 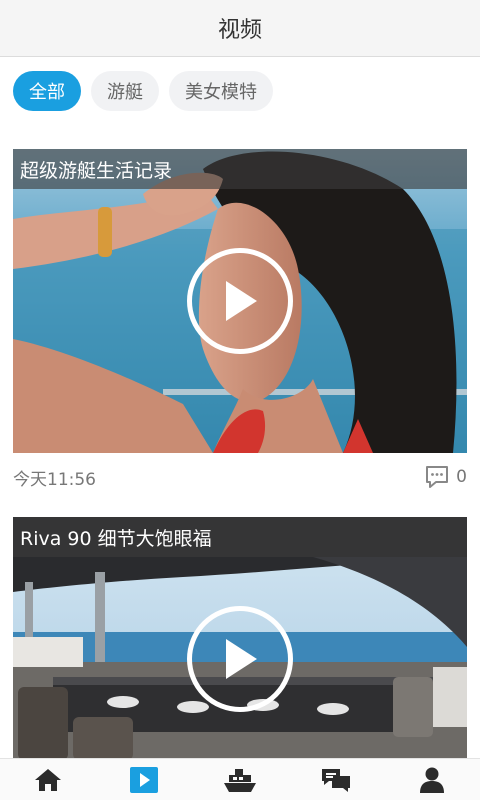 What do you see at coordinates (54, 479) in the screenshot?
I see `video-timestamp: 今天11:56` at bounding box center [54, 479].